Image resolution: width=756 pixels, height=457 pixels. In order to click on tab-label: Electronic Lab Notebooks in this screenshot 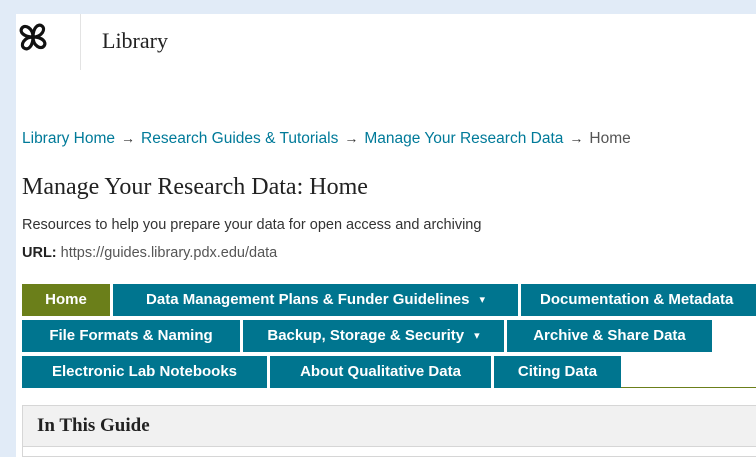, I will do `click(144, 371)`.